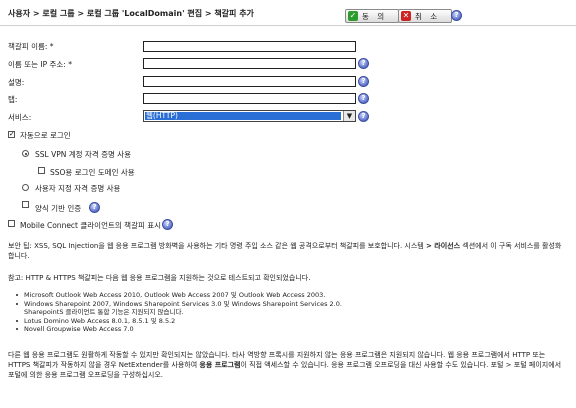  Describe the element at coordinates (363, 116) in the screenshot. I see `service-help-icon: ?` at that location.